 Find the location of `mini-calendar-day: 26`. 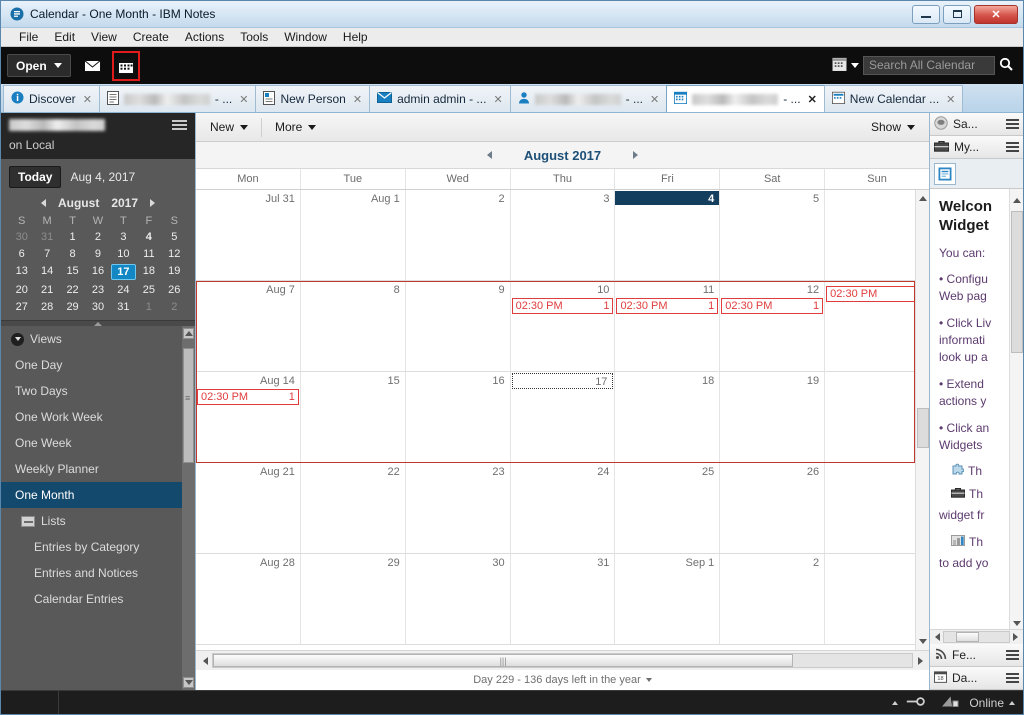

mini-calendar-day: 26 is located at coordinates (174, 290).